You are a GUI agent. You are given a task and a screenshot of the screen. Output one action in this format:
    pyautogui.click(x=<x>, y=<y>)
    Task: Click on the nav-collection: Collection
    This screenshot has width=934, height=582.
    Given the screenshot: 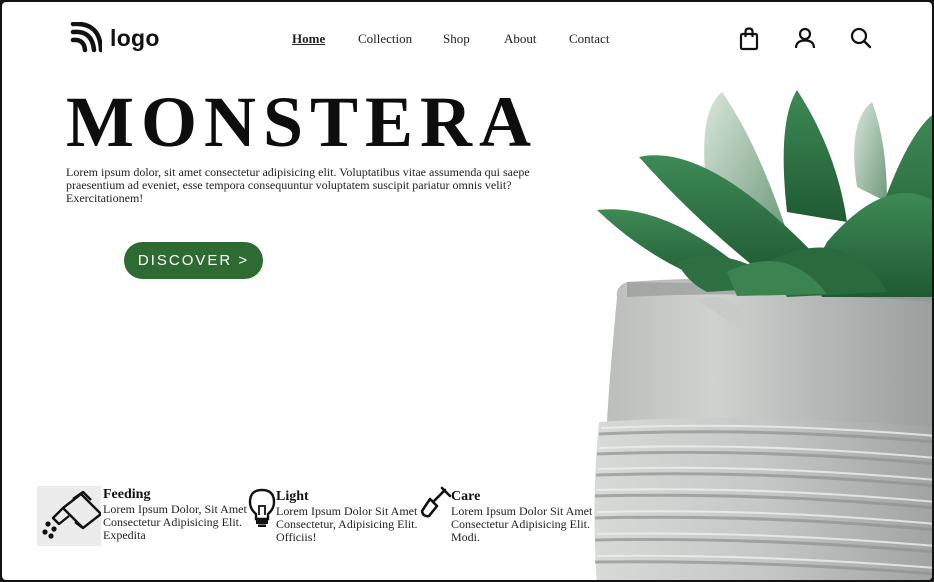 What is the action you would take?
    pyautogui.click(x=385, y=39)
    